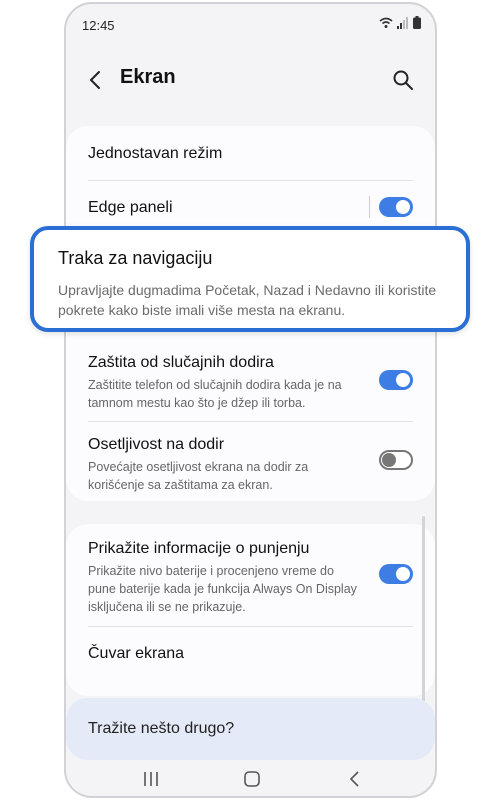  I want to click on setting-simple-mode: Jednostavan režim, so click(250, 153).